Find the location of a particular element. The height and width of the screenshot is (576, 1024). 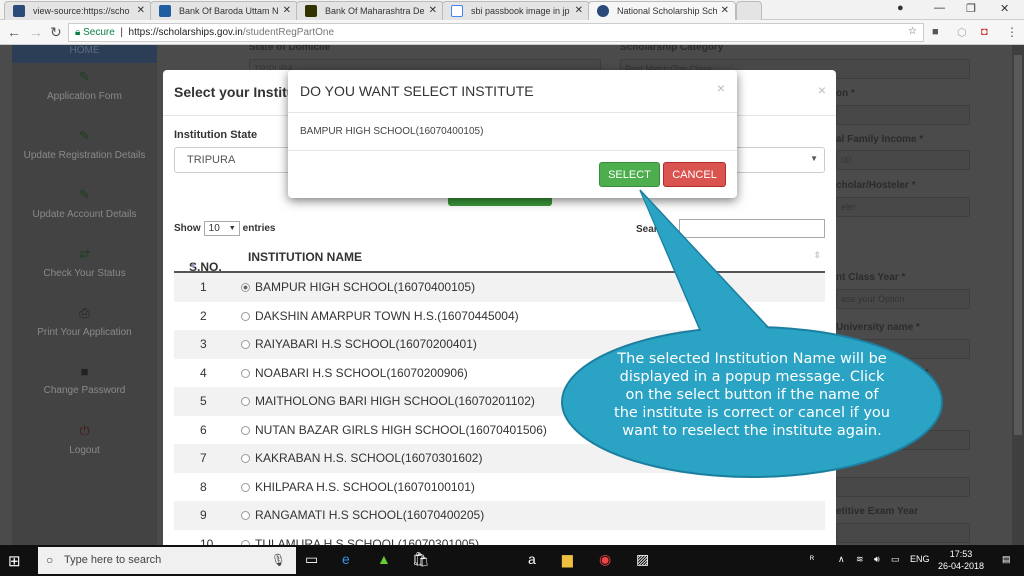

select-button: SELECT is located at coordinates (629, 174).